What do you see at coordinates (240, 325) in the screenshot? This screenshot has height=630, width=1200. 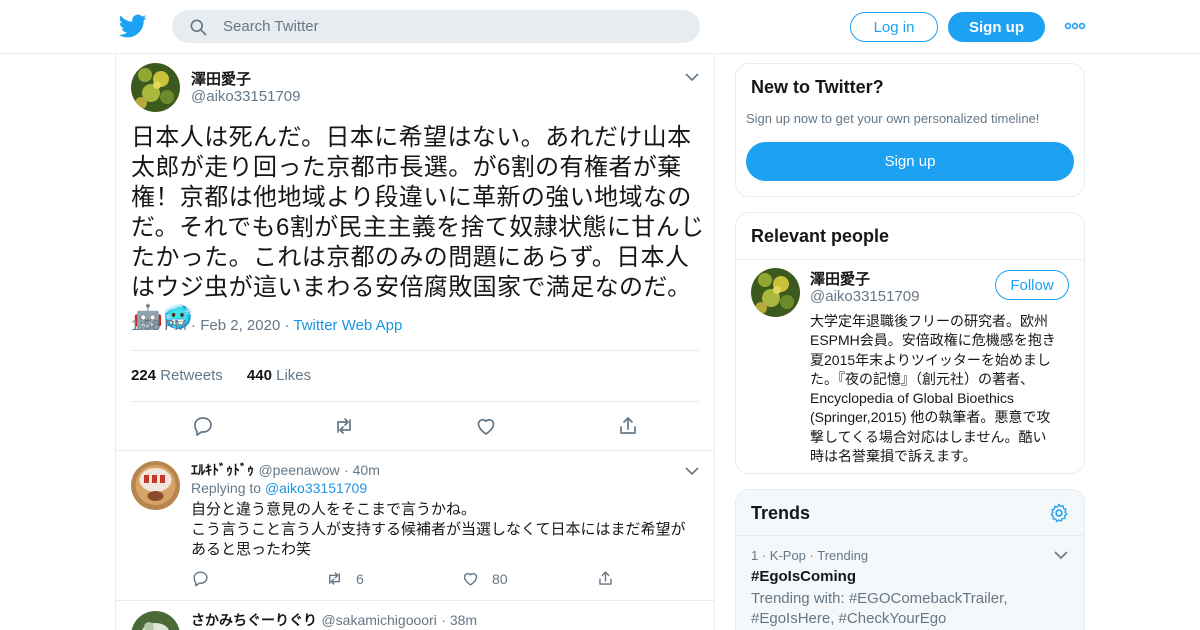 I see `tweet-date: Feb 2, 2020` at bounding box center [240, 325].